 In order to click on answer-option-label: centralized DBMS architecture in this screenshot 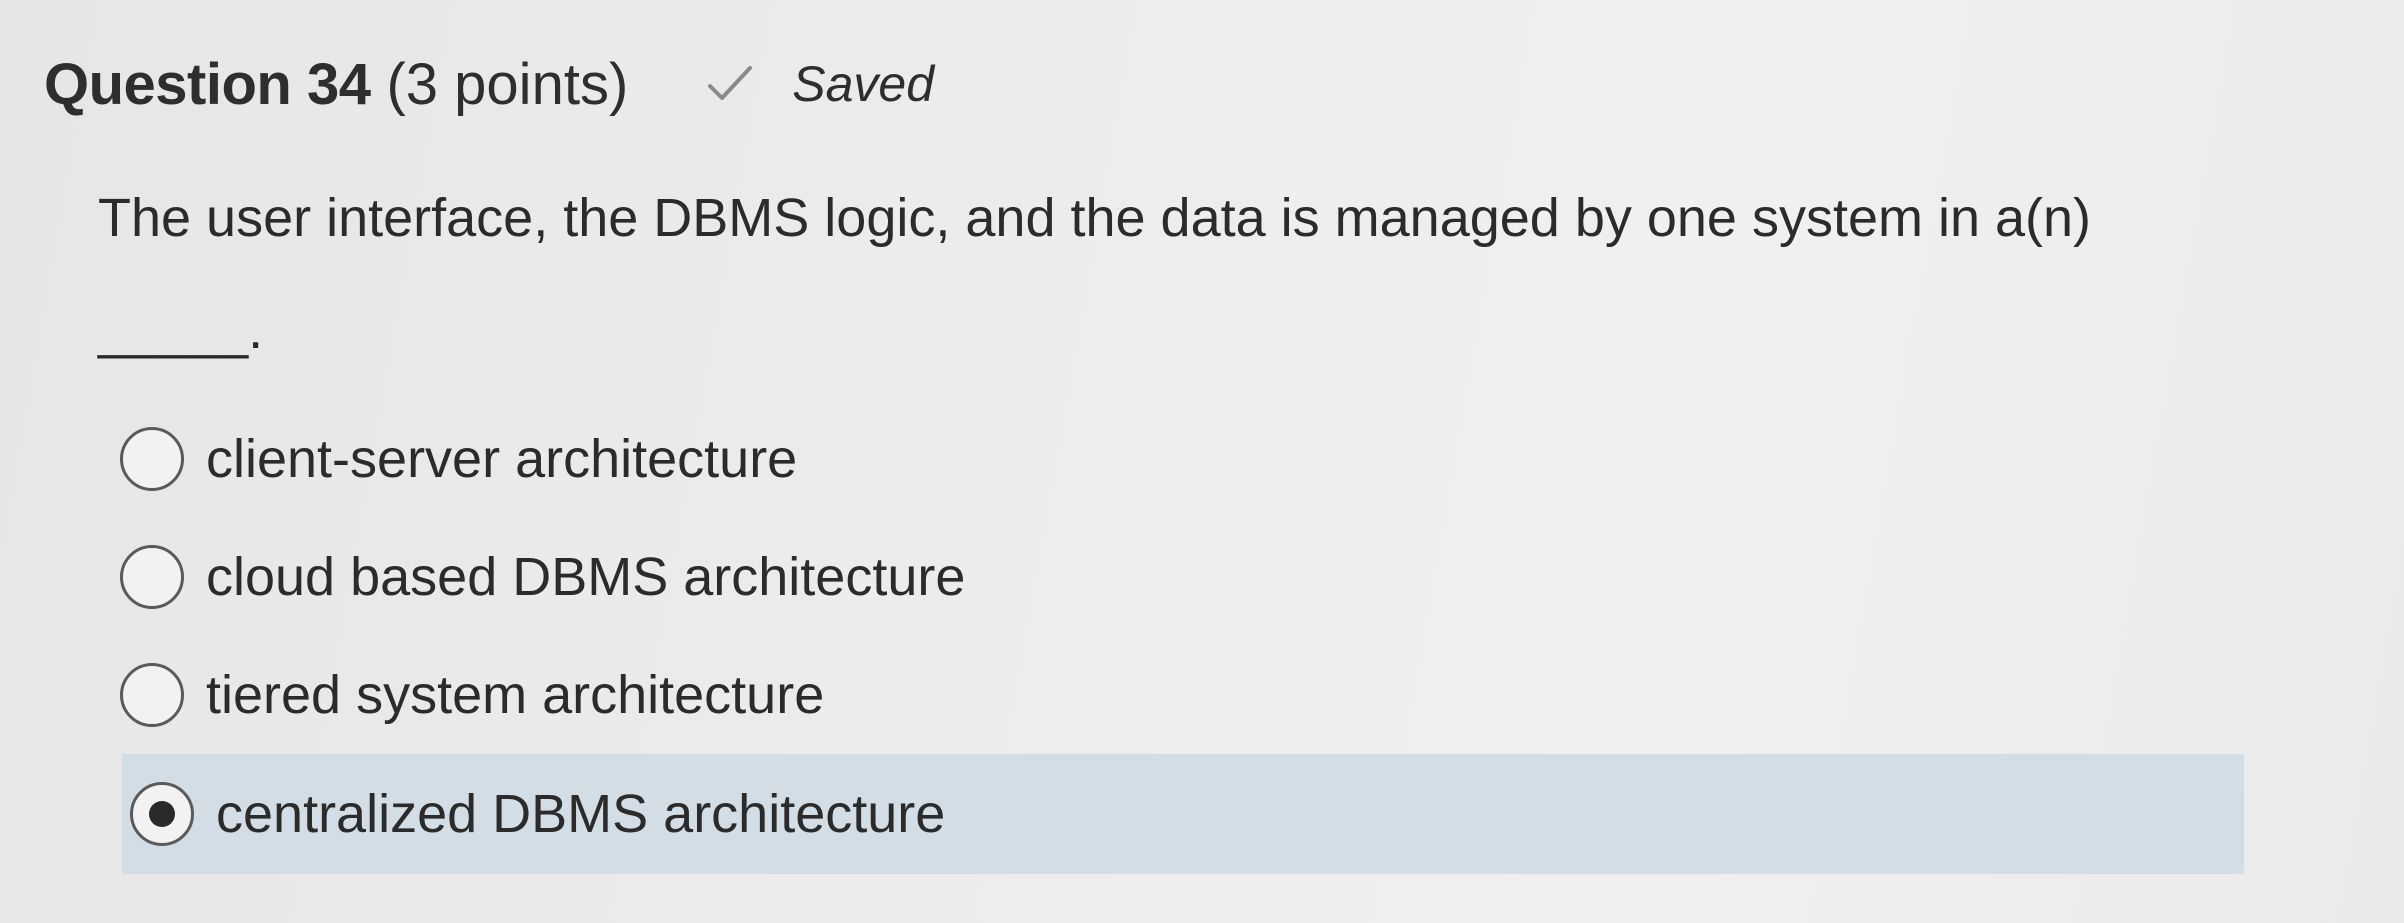, I will do `click(580, 814)`.